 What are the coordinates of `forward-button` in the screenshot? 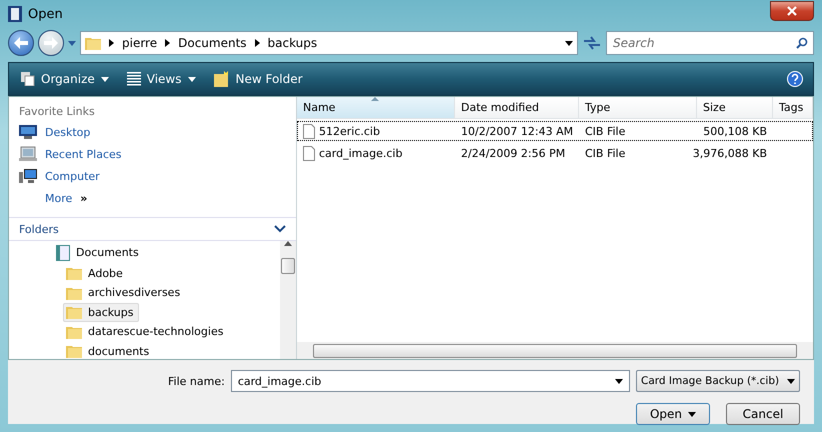 It's located at (51, 43).